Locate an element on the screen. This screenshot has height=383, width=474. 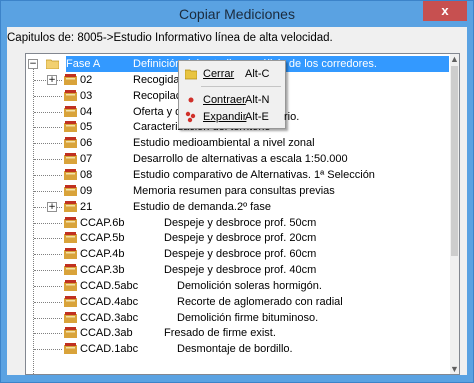
tree-row: +21 Estudio de demanda.2º fase is located at coordinates (237, 207).